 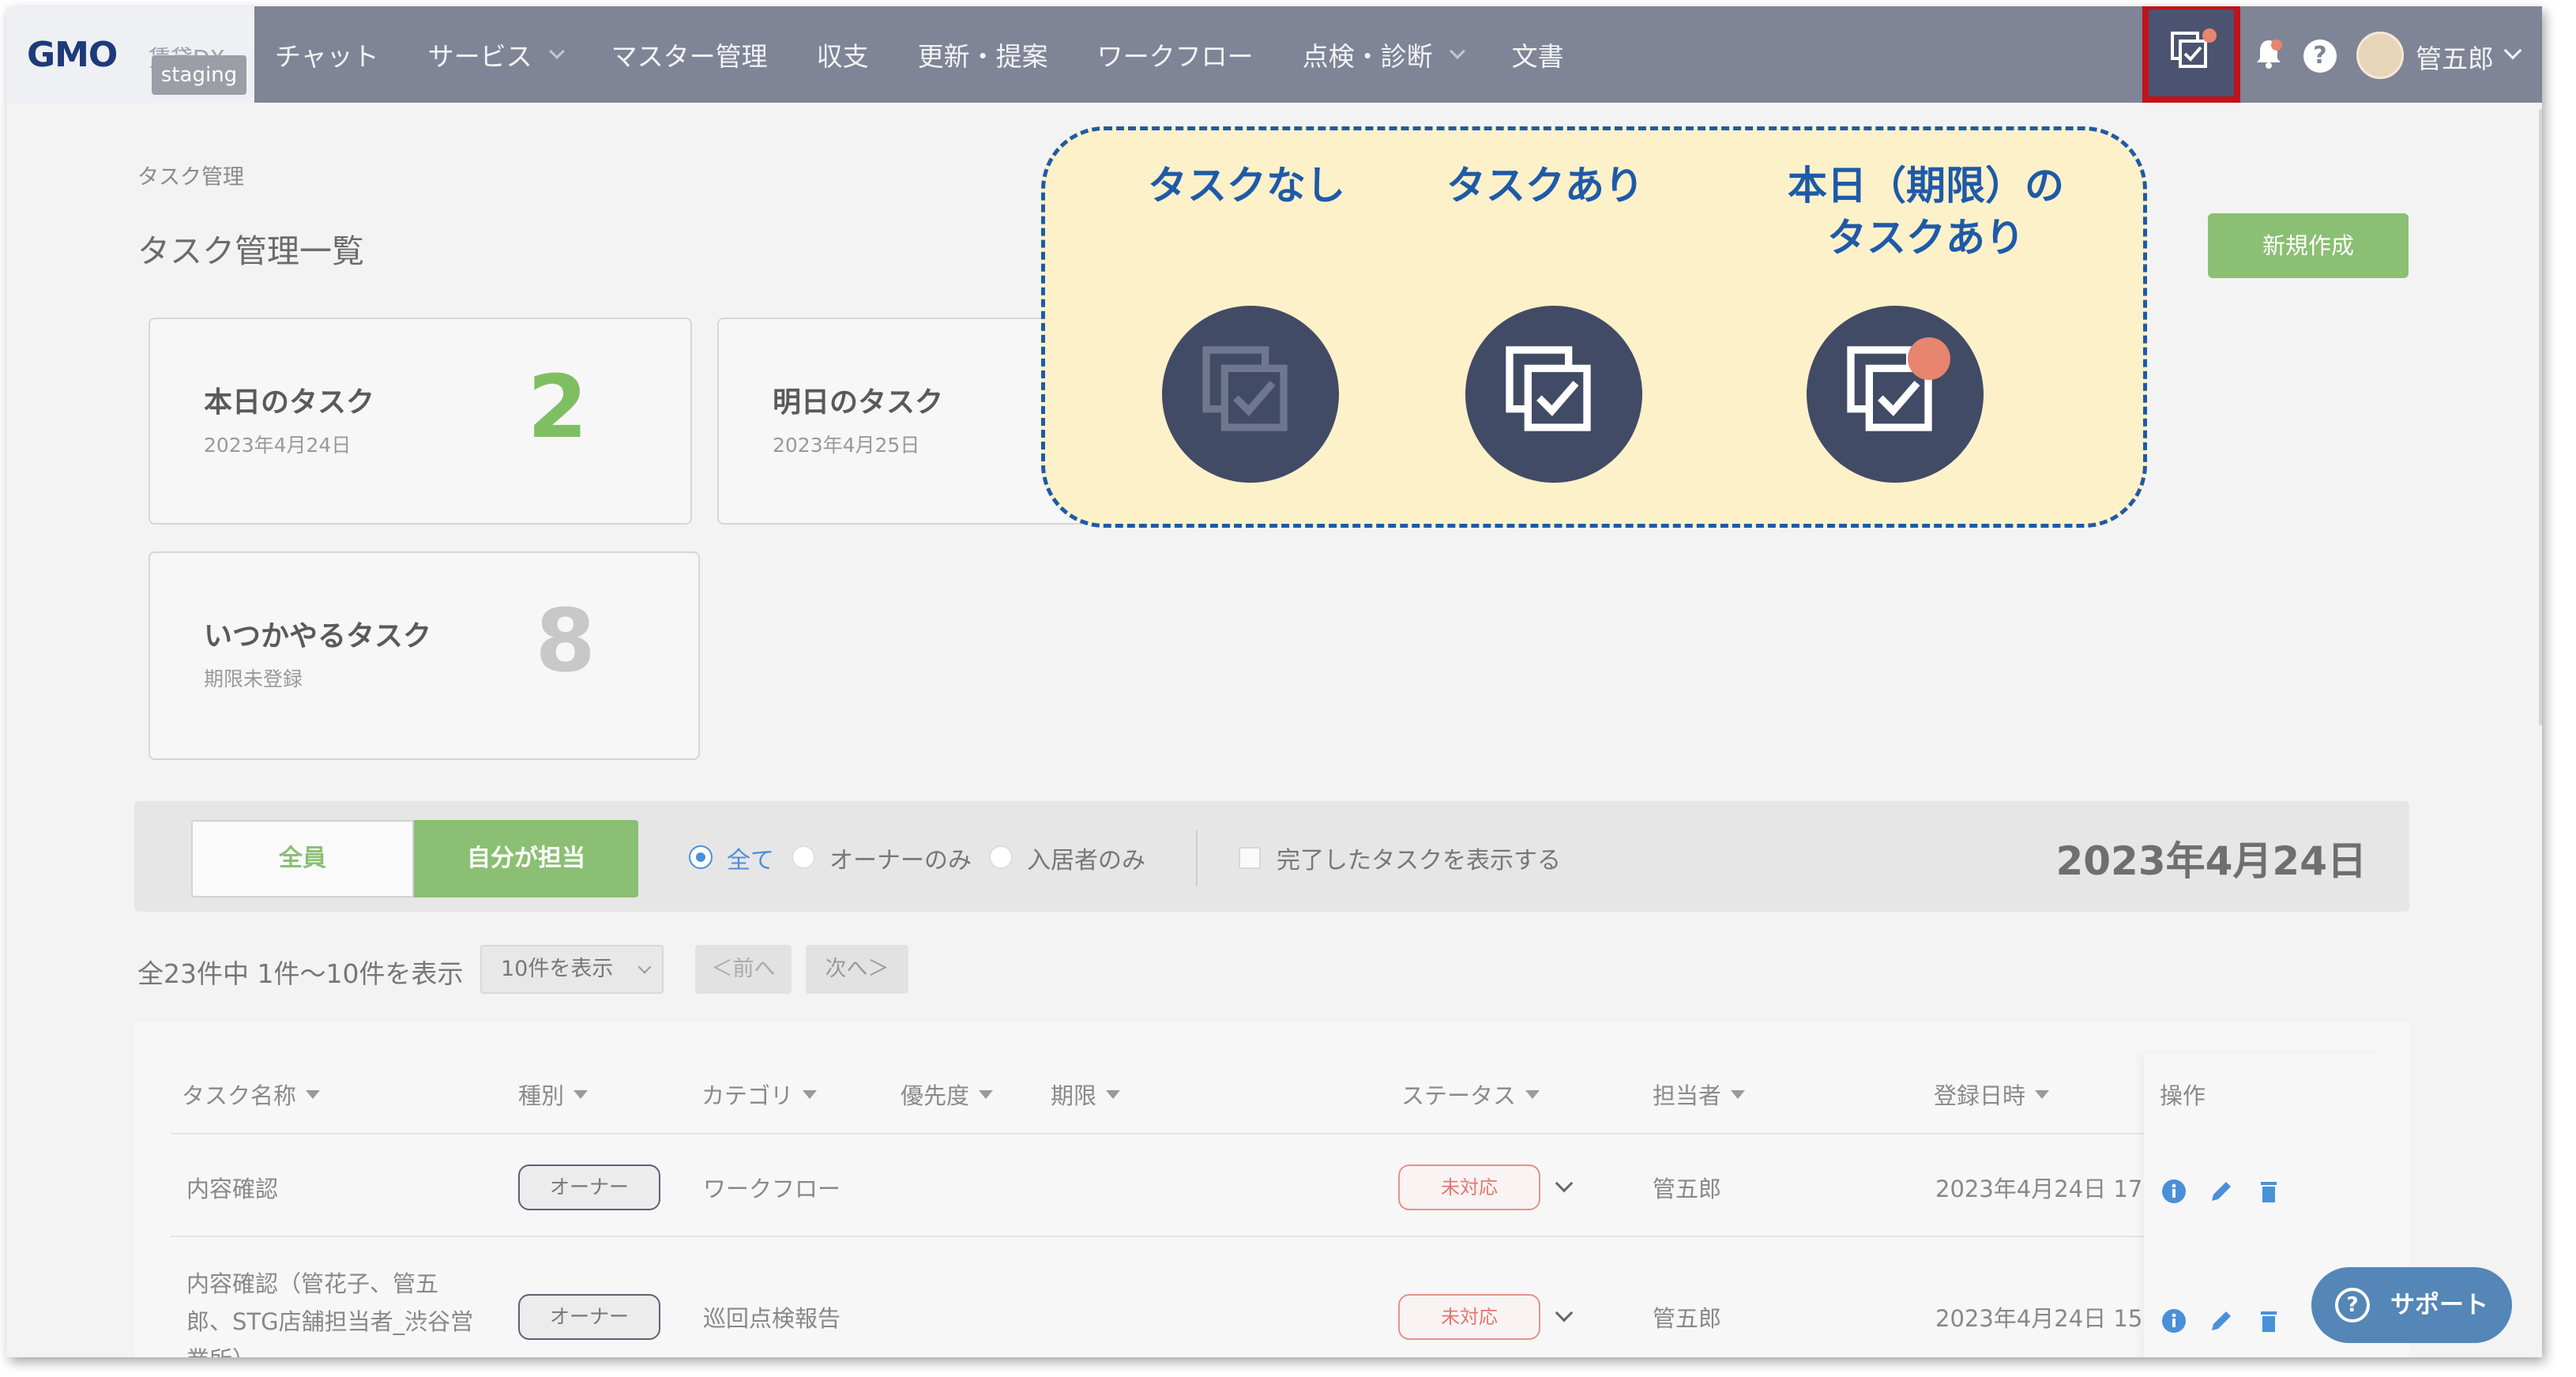 I want to click on result-count: 全23件中 1件～10件を表示, so click(x=301, y=973).